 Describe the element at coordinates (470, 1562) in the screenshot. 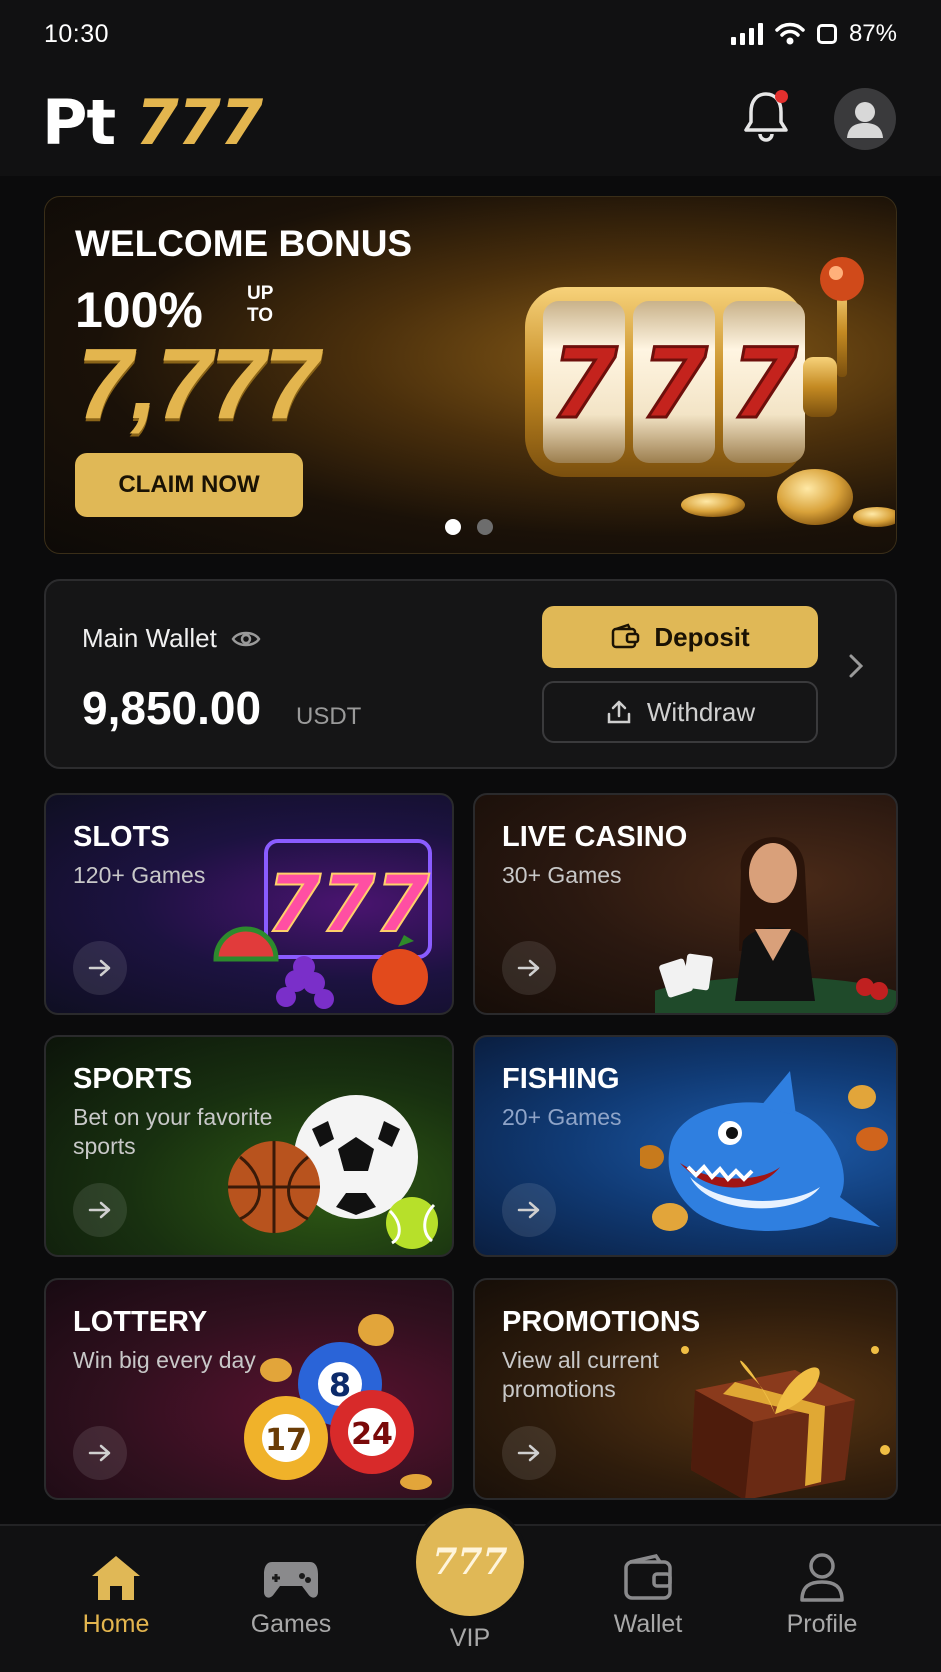

I see `nav-vip-button: 777` at that location.